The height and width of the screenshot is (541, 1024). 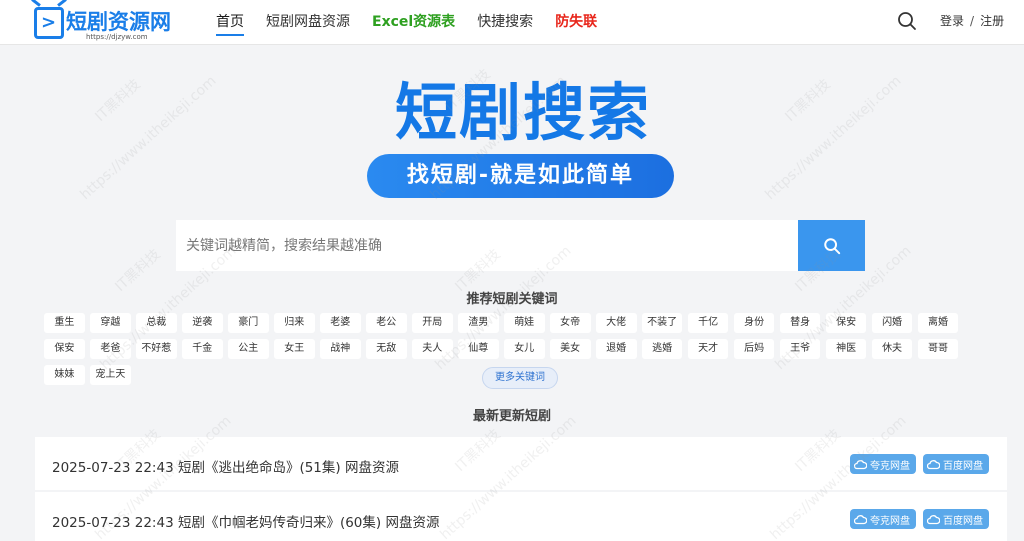 I want to click on keyword-tag: 老爸, so click(x=110, y=349).